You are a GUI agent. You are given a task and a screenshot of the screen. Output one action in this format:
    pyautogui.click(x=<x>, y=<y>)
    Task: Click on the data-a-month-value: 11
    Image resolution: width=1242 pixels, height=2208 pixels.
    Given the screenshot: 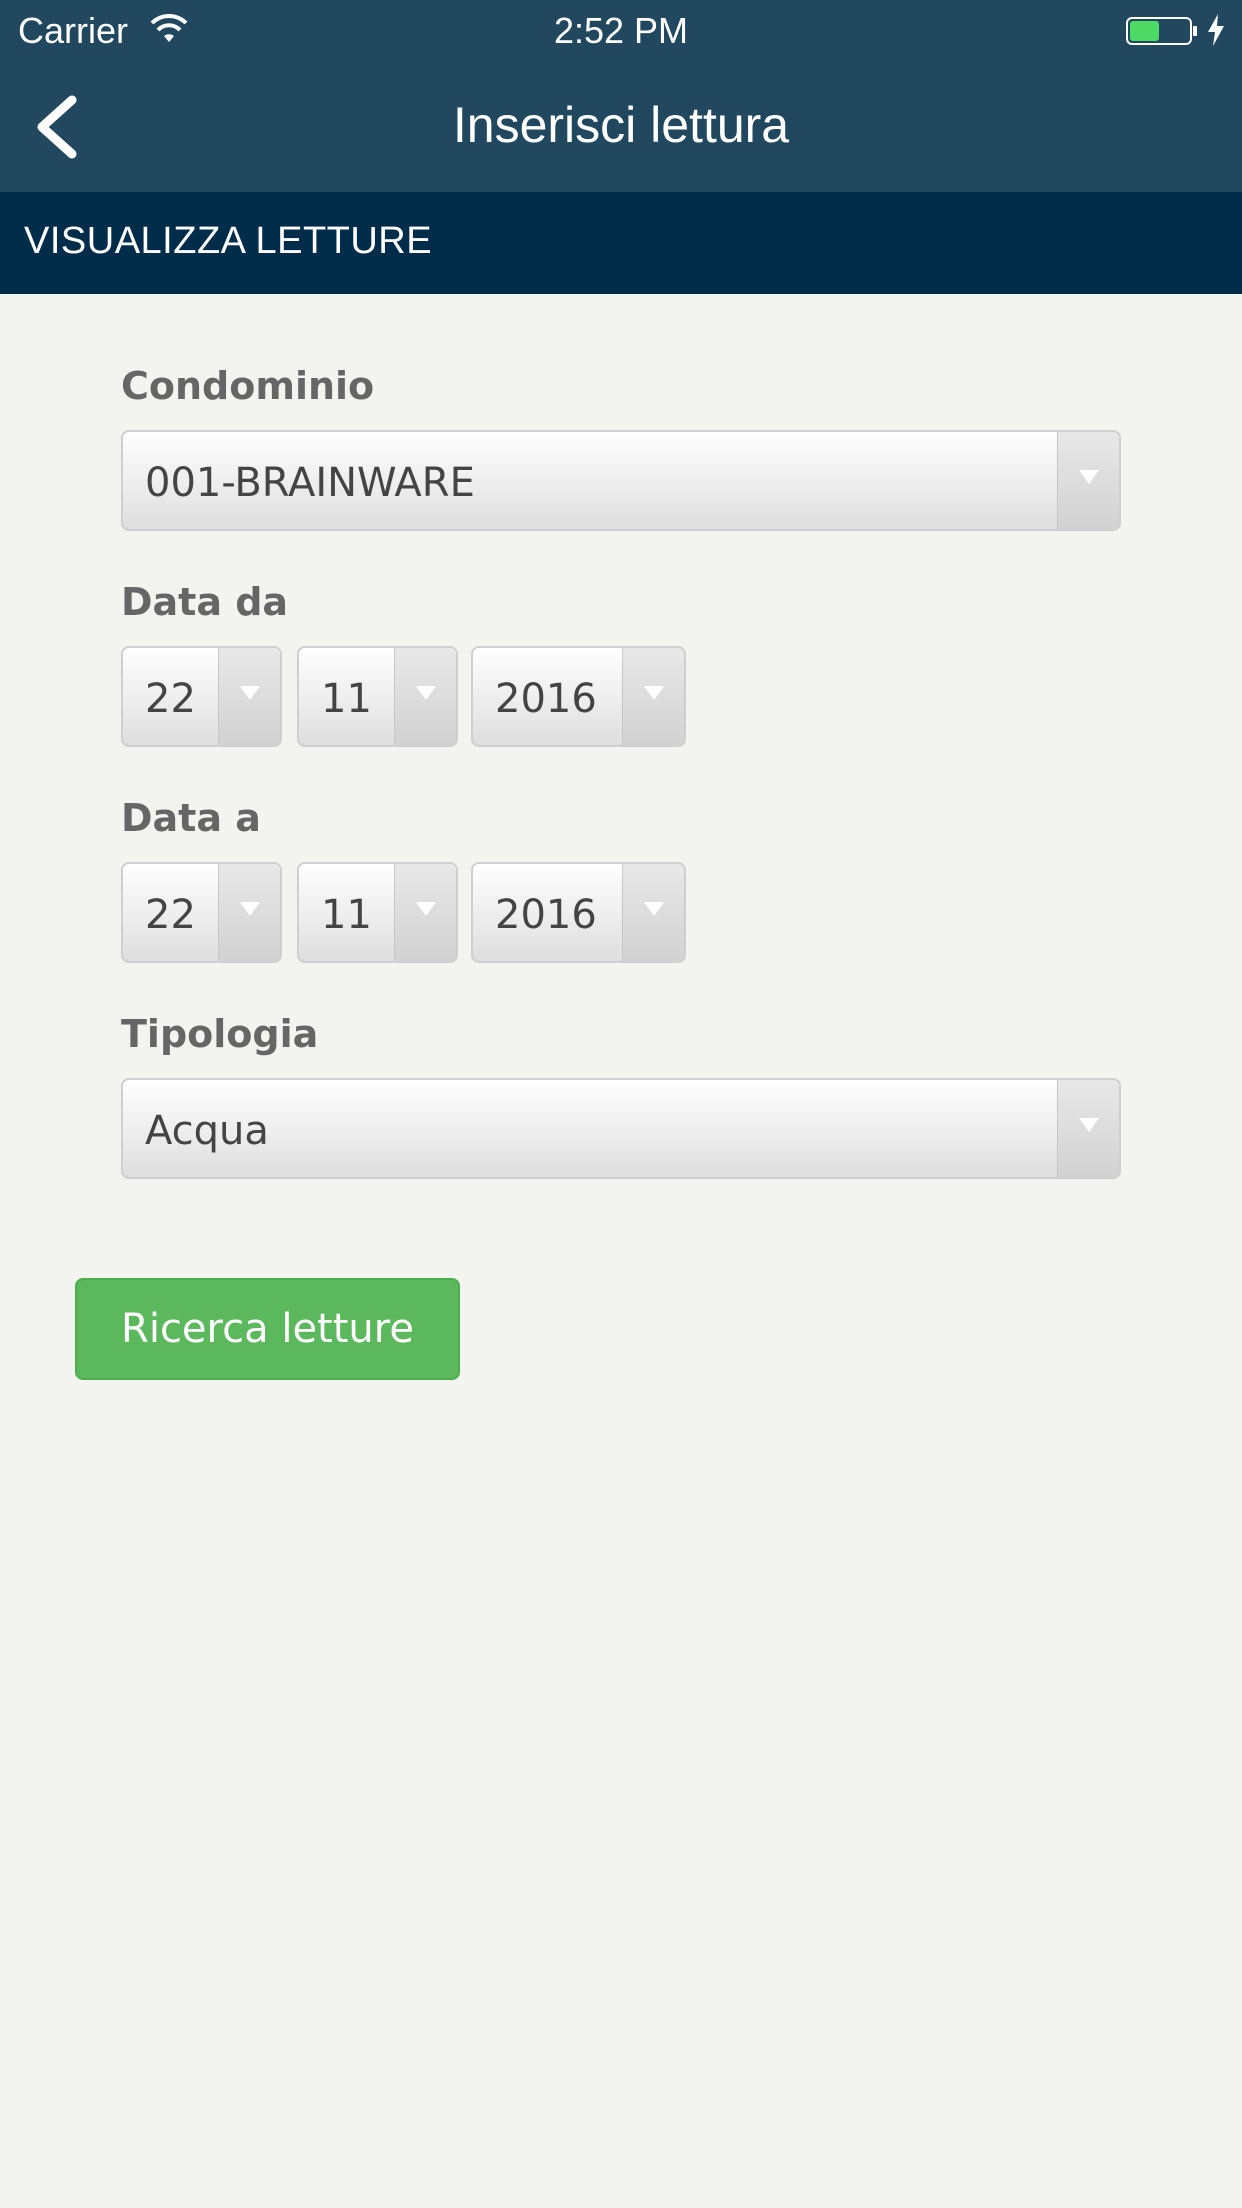 What is the action you would take?
    pyautogui.click(x=346, y=915)
    